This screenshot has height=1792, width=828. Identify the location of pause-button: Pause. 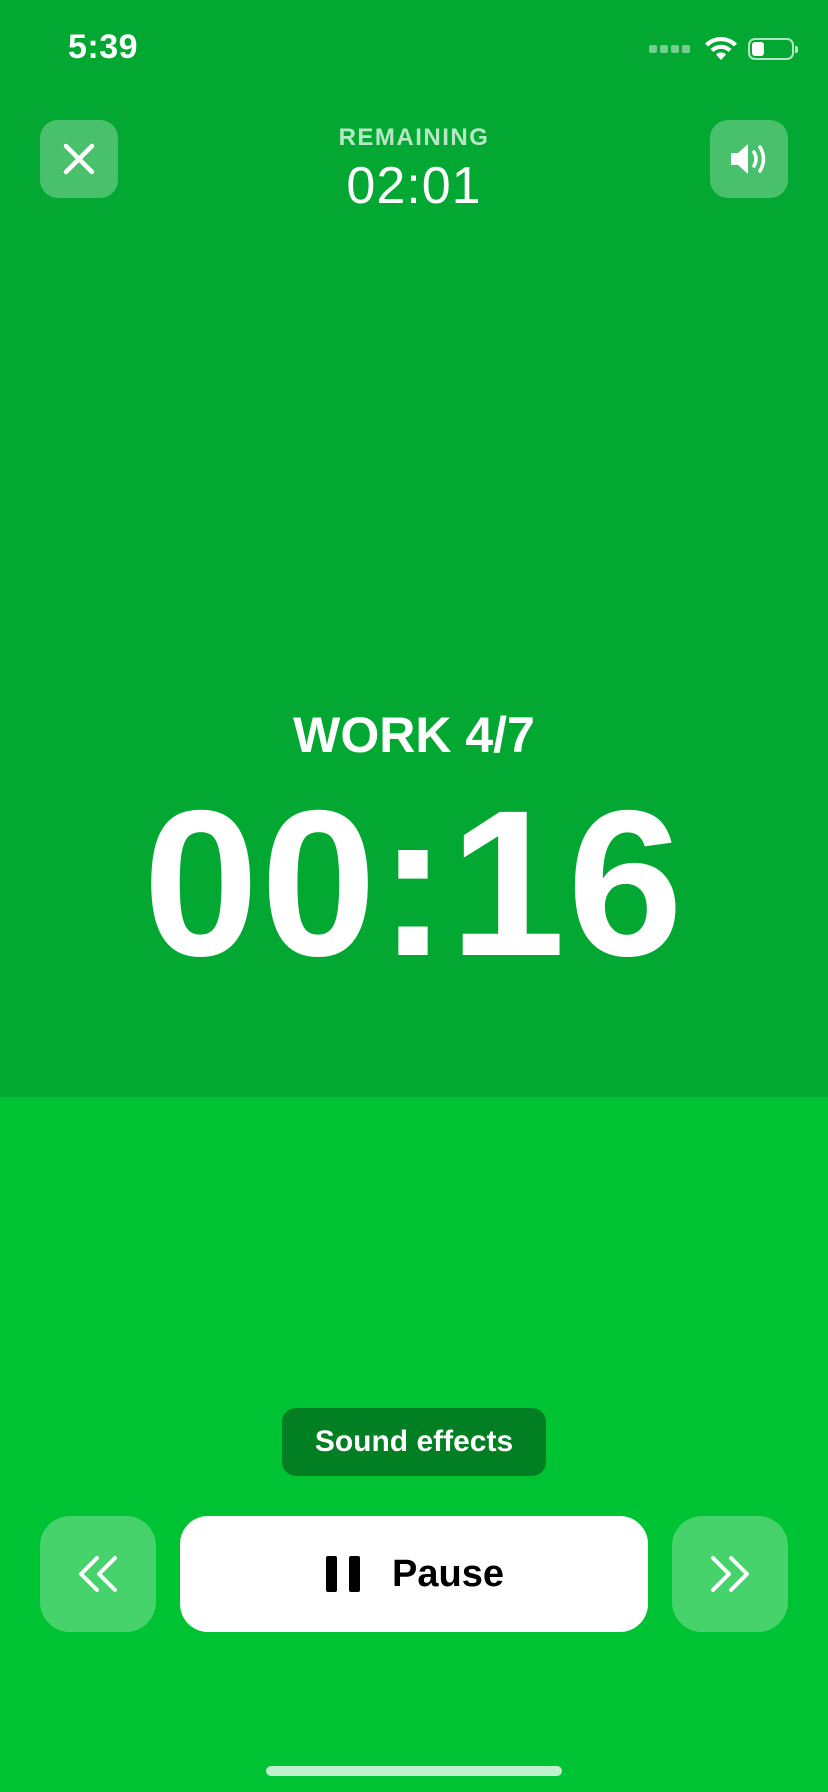
(414, 1574).